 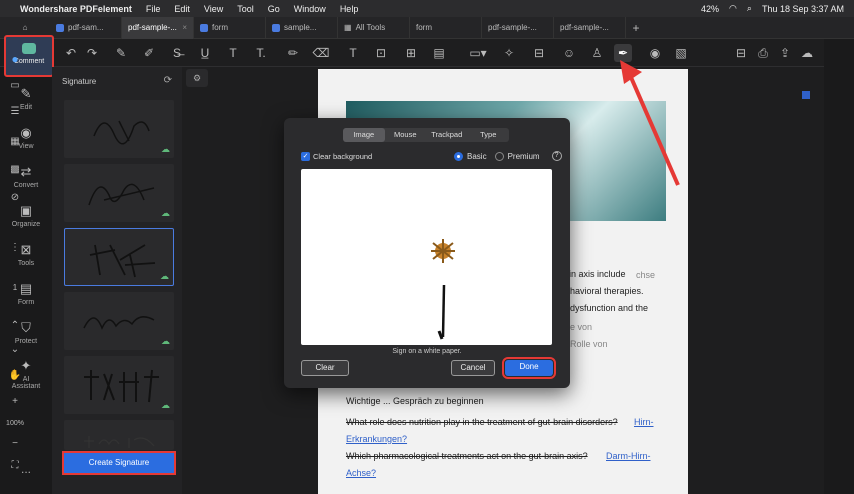 I want to click on more-icon: ⋮, so click(x=15, y=247).